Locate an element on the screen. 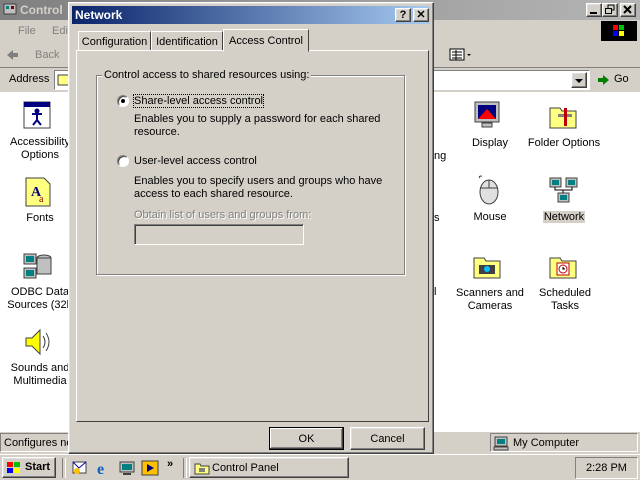 The image size is (640, 480). fonts-icon: Aa is located at coordinates (38, 192).